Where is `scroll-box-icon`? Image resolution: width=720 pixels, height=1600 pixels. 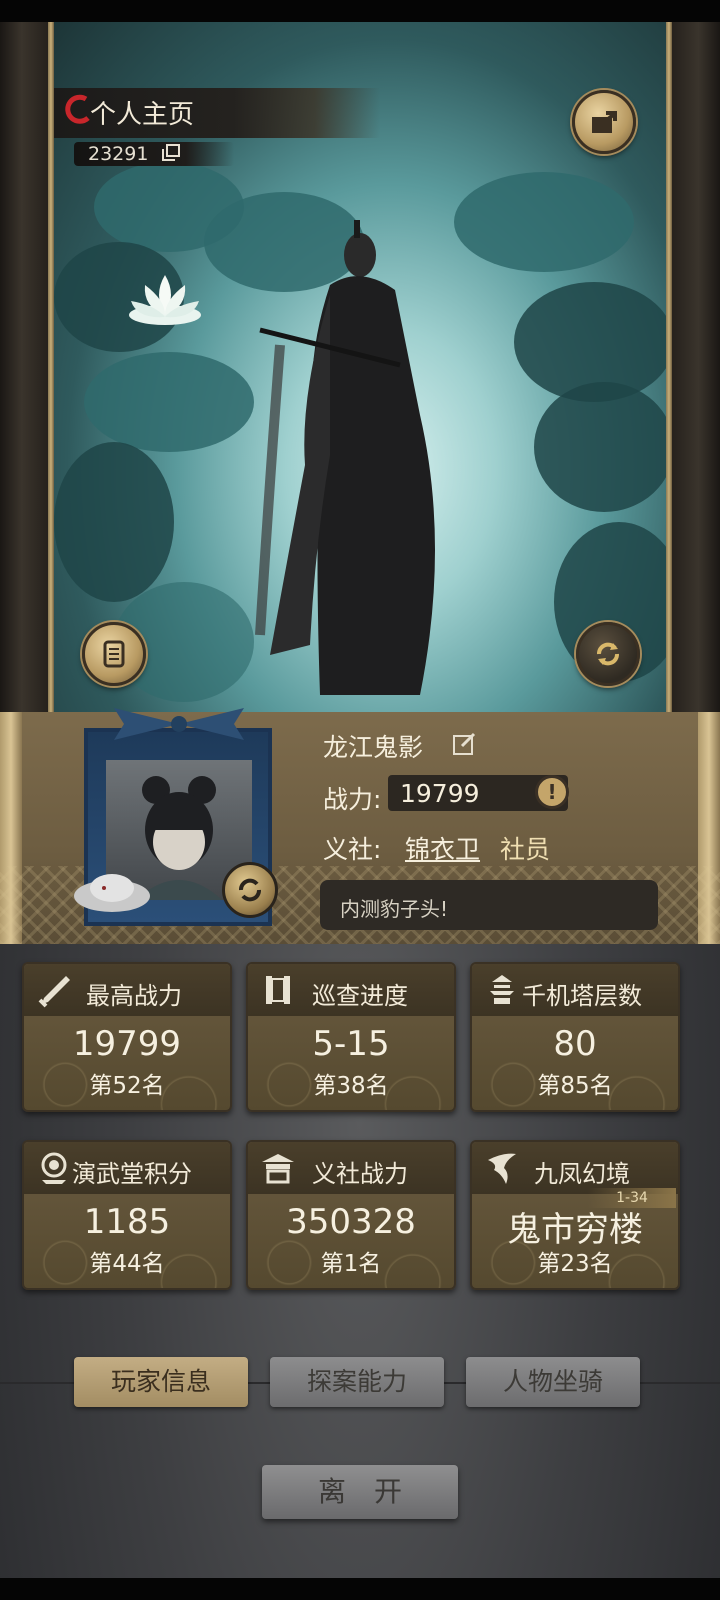
scroll-box-icon is located at coordinates (114, 654).